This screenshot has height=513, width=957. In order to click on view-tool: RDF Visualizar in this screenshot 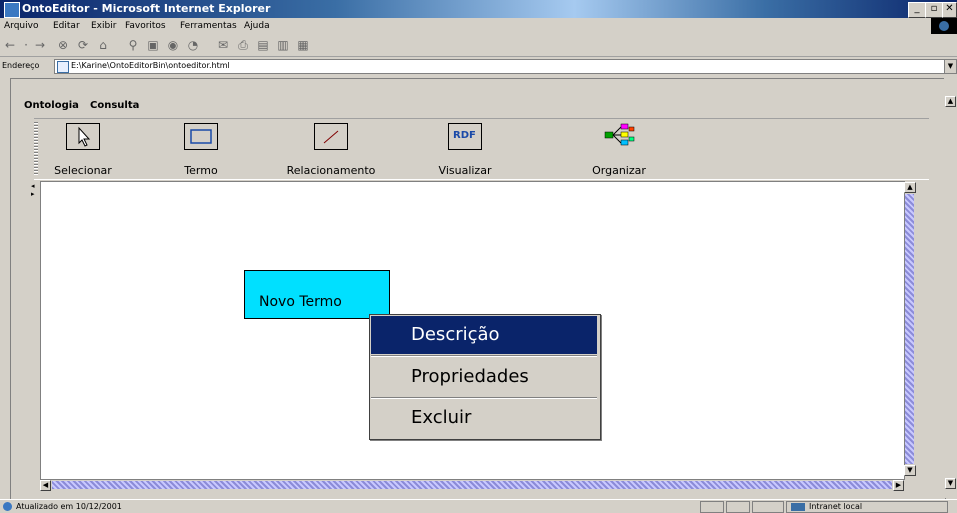, I will do `click(465, 150)`.